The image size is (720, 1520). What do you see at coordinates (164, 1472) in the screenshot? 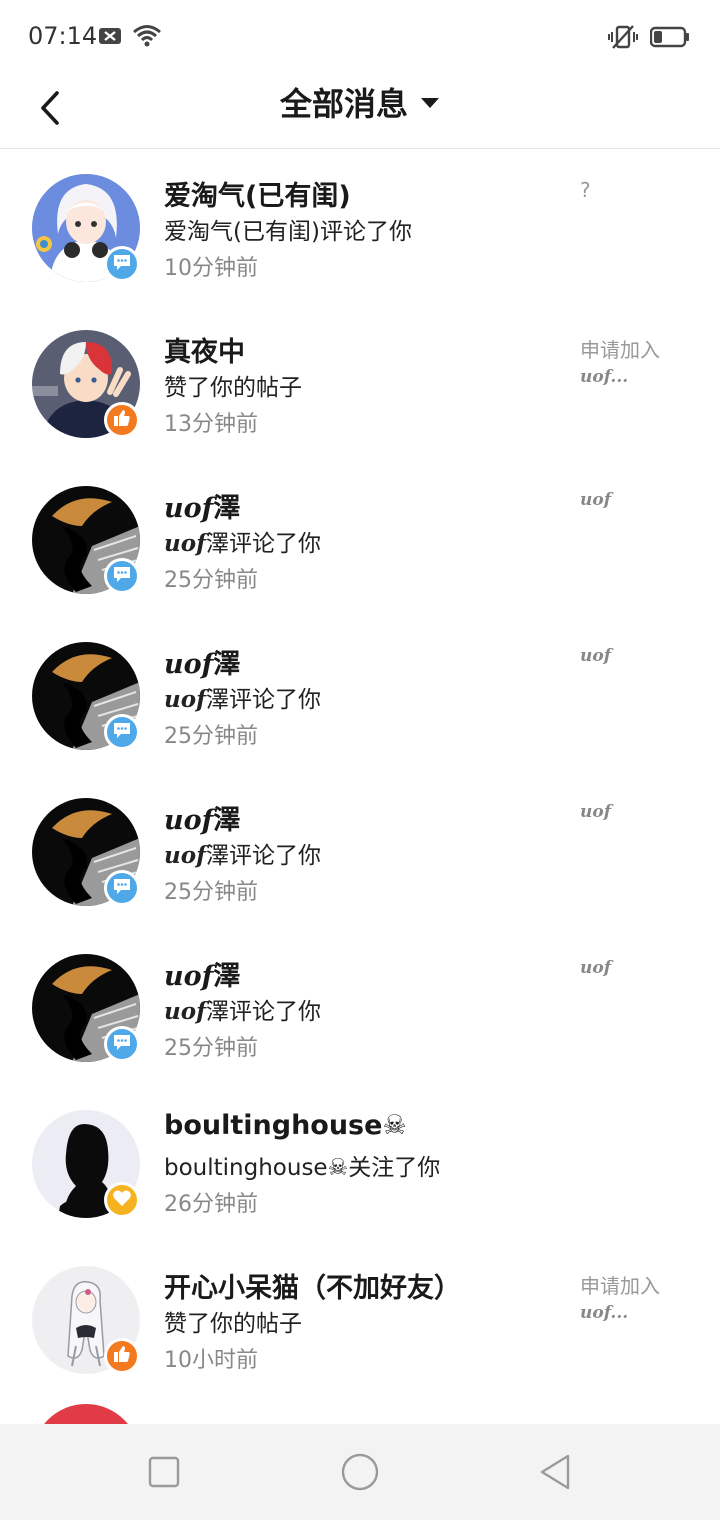
I see `recent-apps-button` at bounding box center [164, 1472].